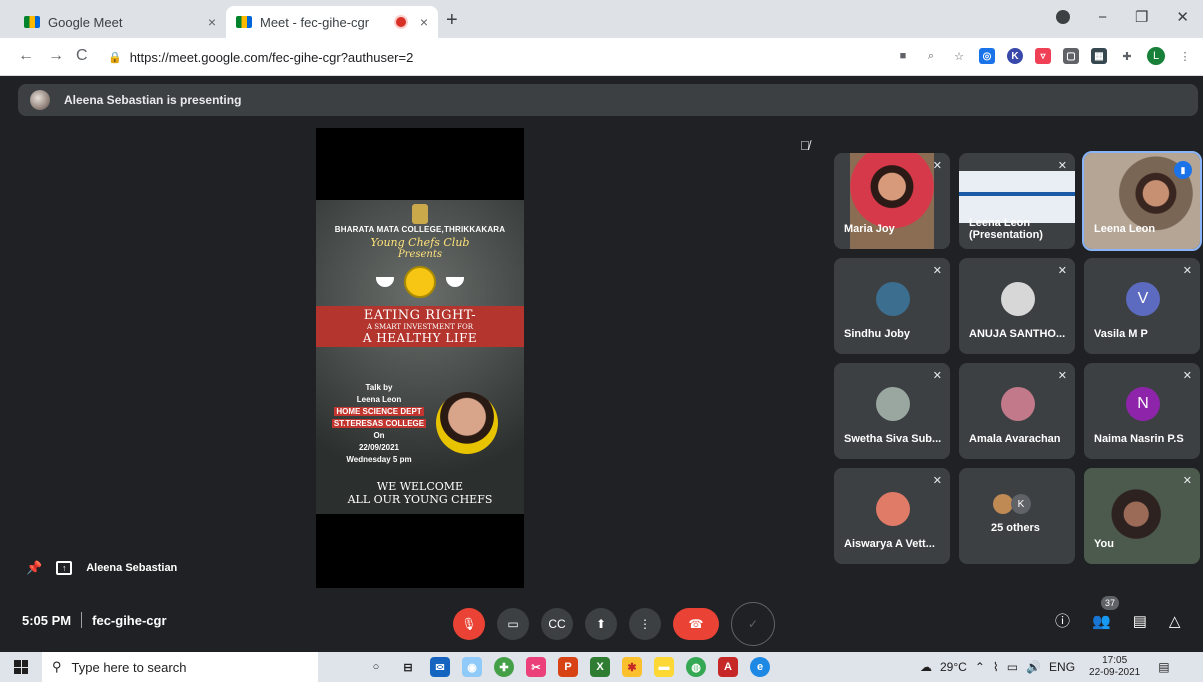  I want to click on extension-k-icon: K, so click(1015, 56).